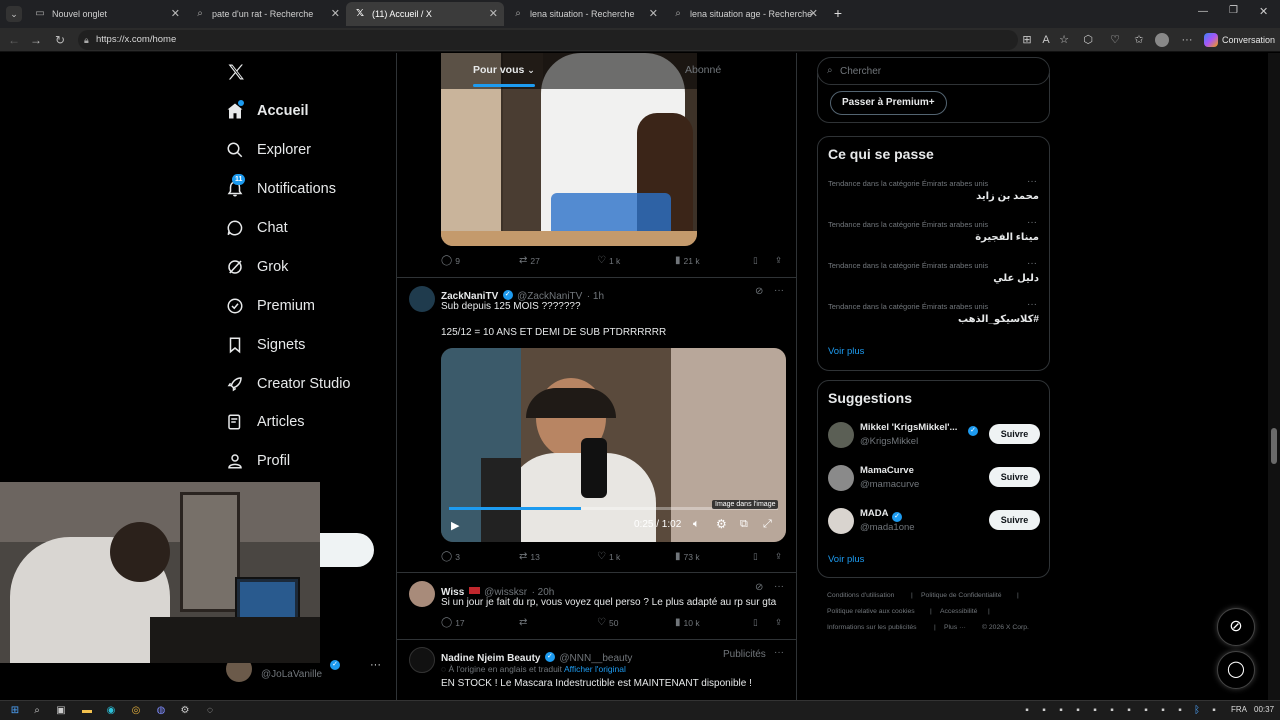 Image resolution: width=1280 pixels, height=720 pixels. Describe the element at coordinates (955, 627) in the screenshot. I see `footer-more-link: Plus ···` at that location.